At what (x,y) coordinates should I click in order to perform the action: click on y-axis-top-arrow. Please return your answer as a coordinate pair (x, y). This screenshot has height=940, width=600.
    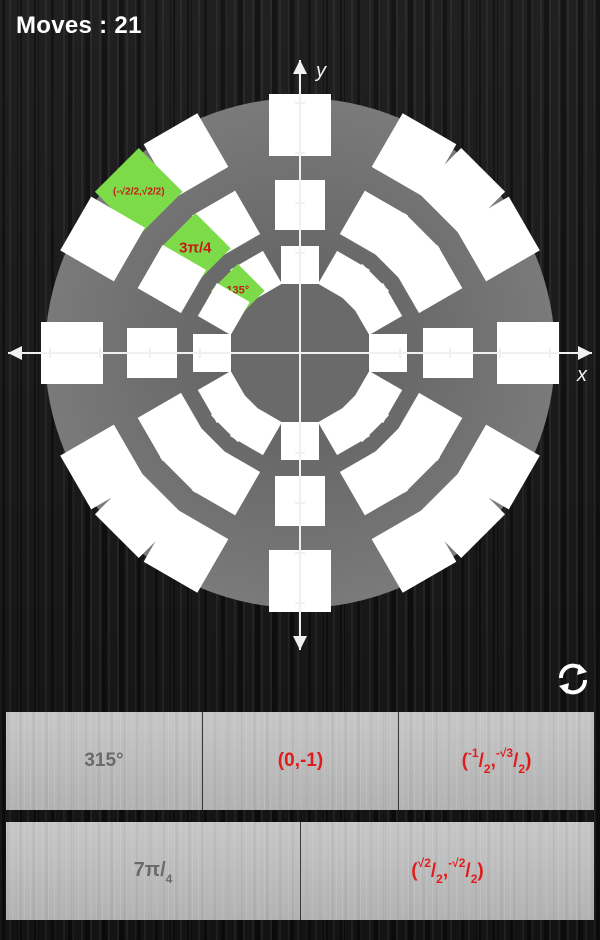
    Looking at the image, I should click on (300, 67).